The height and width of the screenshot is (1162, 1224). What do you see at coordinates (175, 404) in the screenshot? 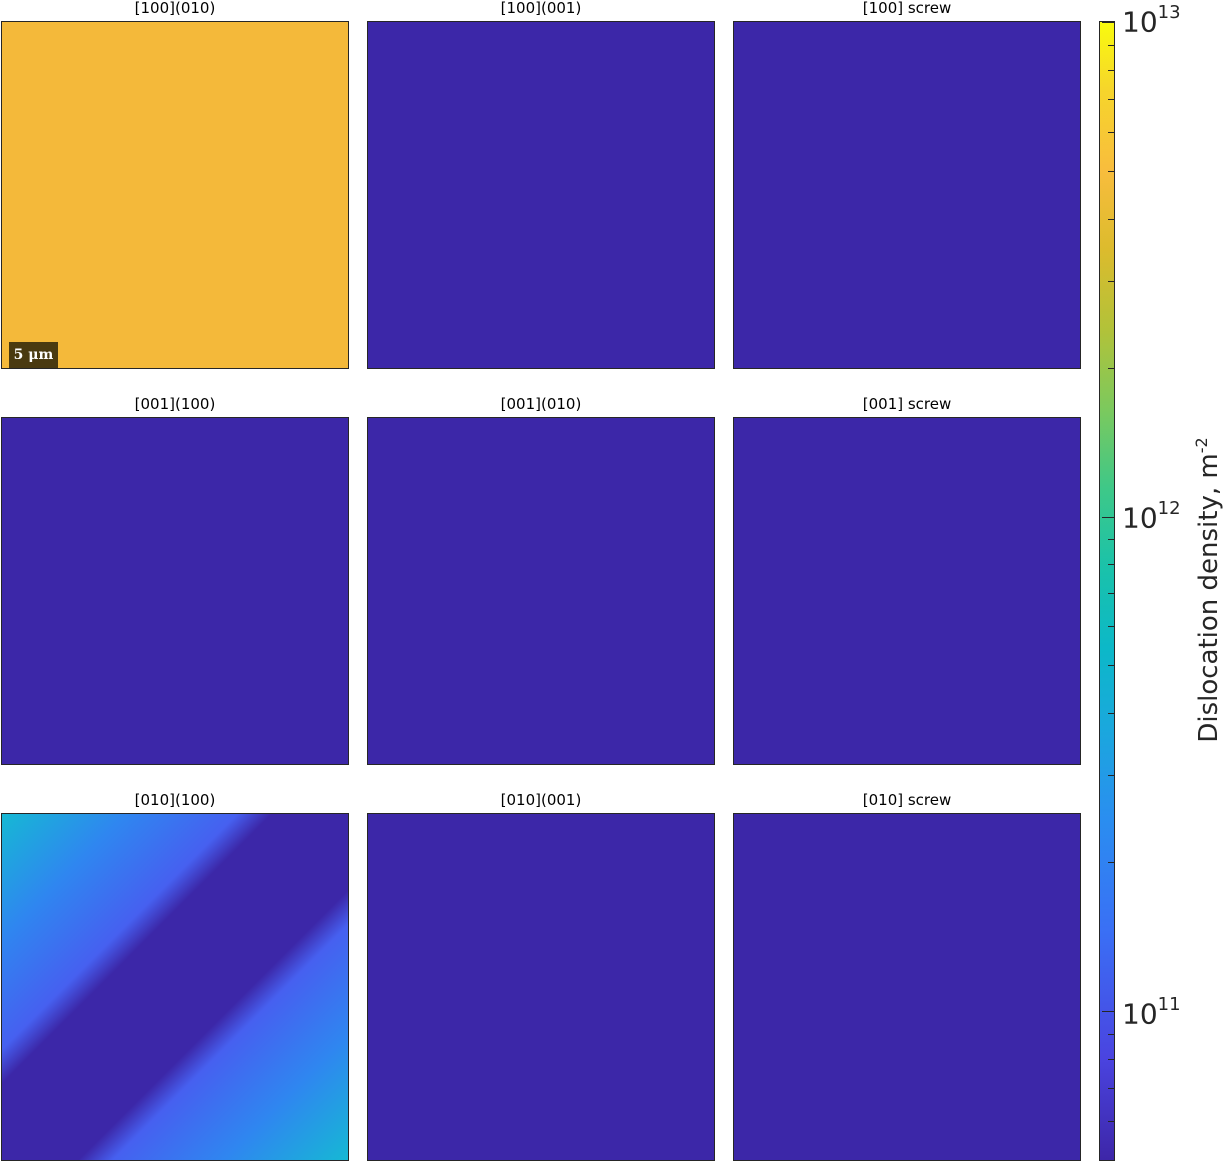
I see `panel-title: [001](100)` at bounding box center [175, 404].